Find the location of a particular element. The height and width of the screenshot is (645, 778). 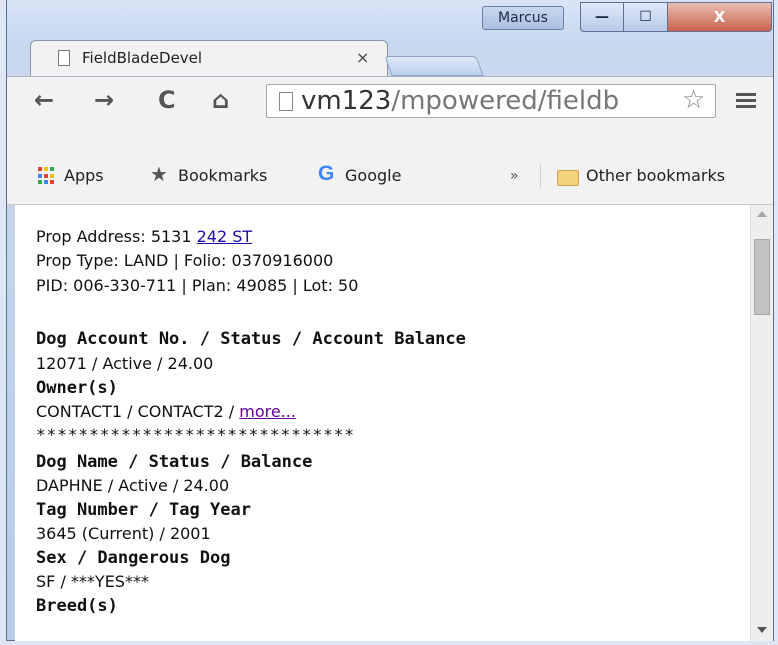

folder-icon is located at coordinates (568, 178).